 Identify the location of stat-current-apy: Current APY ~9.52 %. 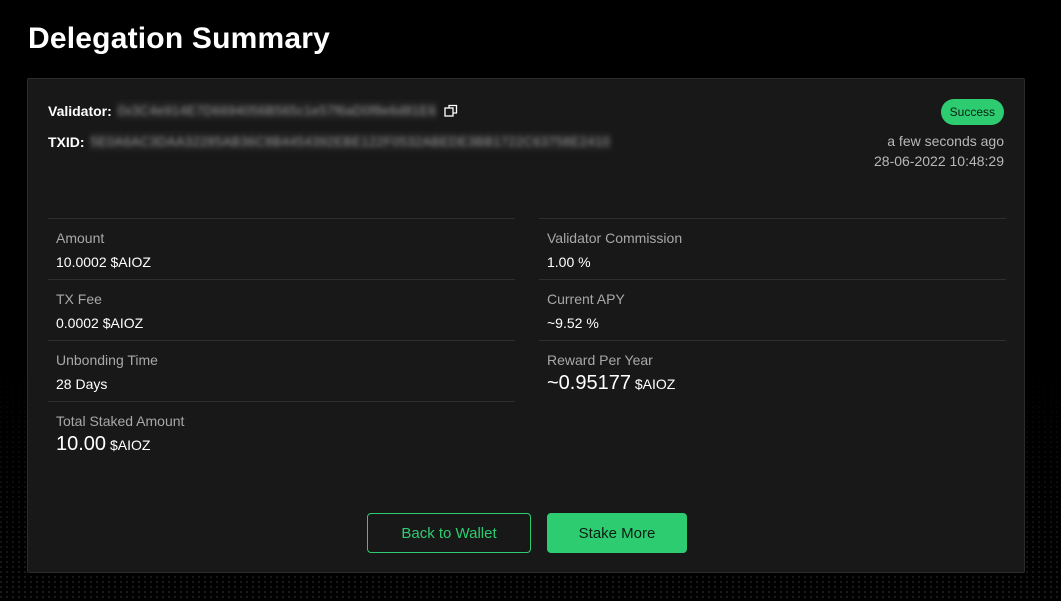
(772, 309).